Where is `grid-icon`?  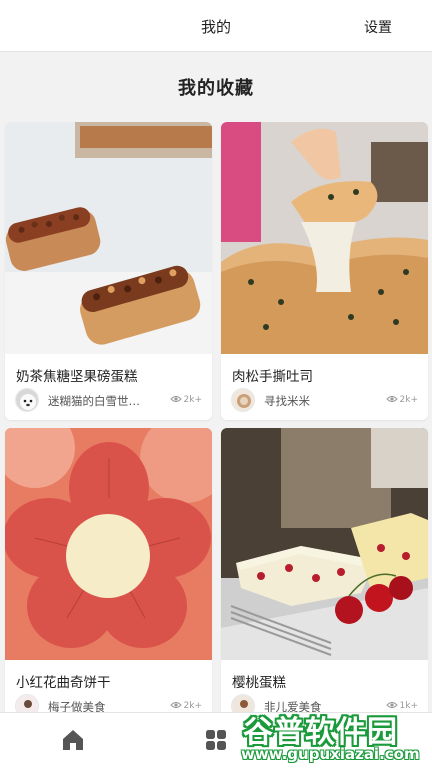 grid-icon is located at coordinates (216, 740).